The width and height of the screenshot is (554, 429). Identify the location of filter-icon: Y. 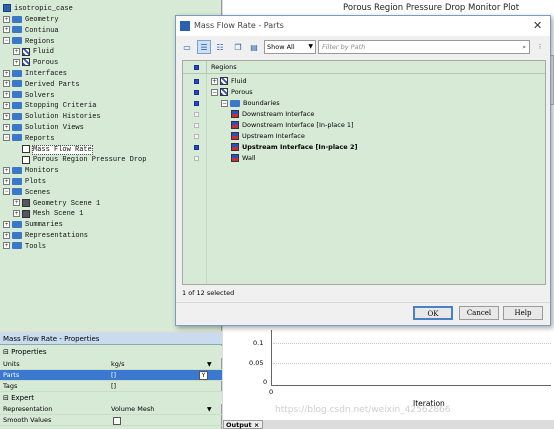
(203, 375).